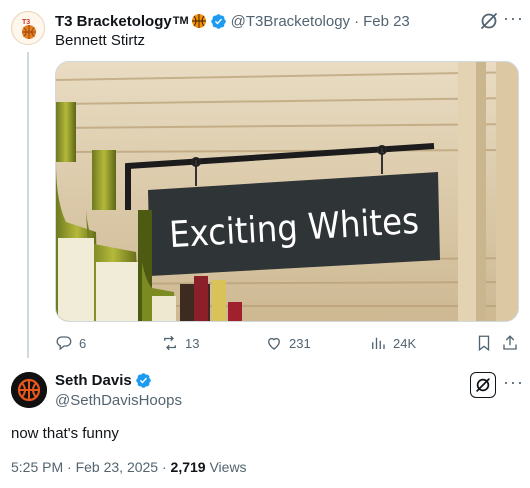  Describe the element at coordinates (83, 343) in the screenshot. I see `reply-count: 6` at that location.